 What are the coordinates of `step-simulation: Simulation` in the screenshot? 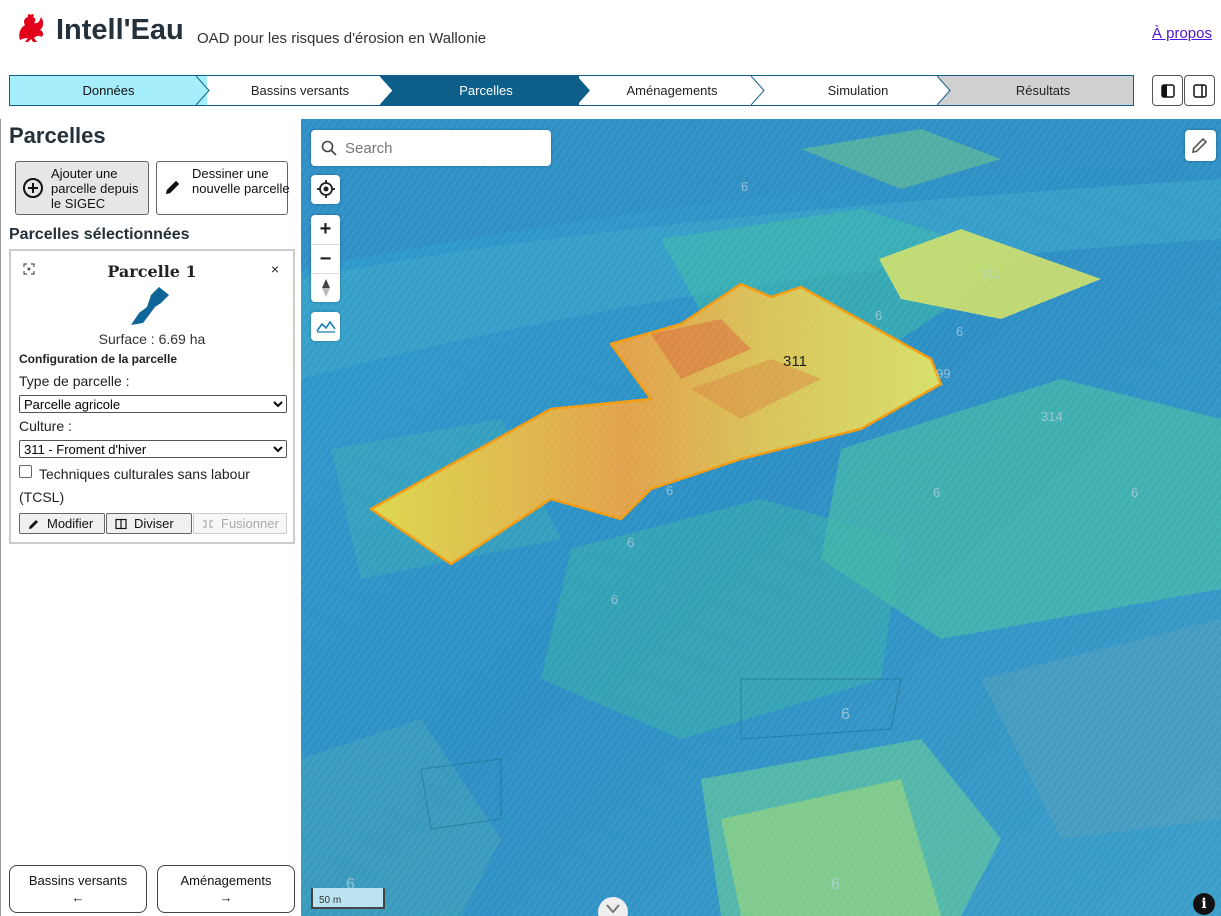 It's located at (858, 90).